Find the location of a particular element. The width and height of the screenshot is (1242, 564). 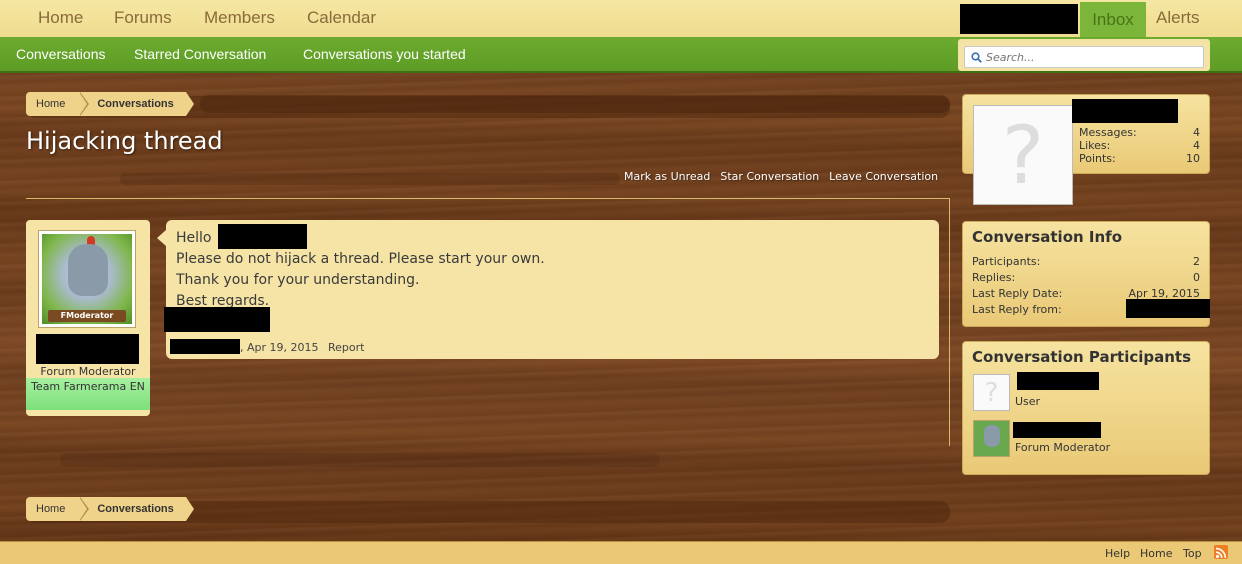

redacted-last-reply-from is located at coordinates (1168, 308).